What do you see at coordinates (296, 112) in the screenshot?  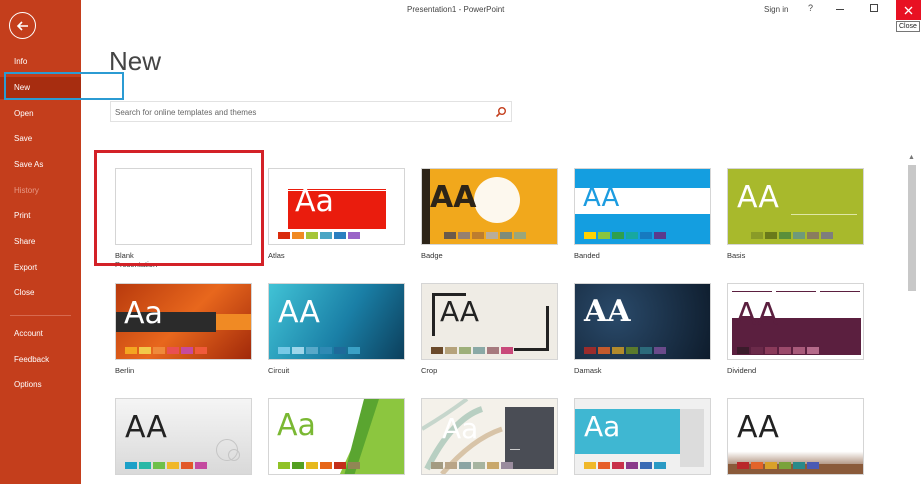 I see `search-input` at bounding box center [296, 112].